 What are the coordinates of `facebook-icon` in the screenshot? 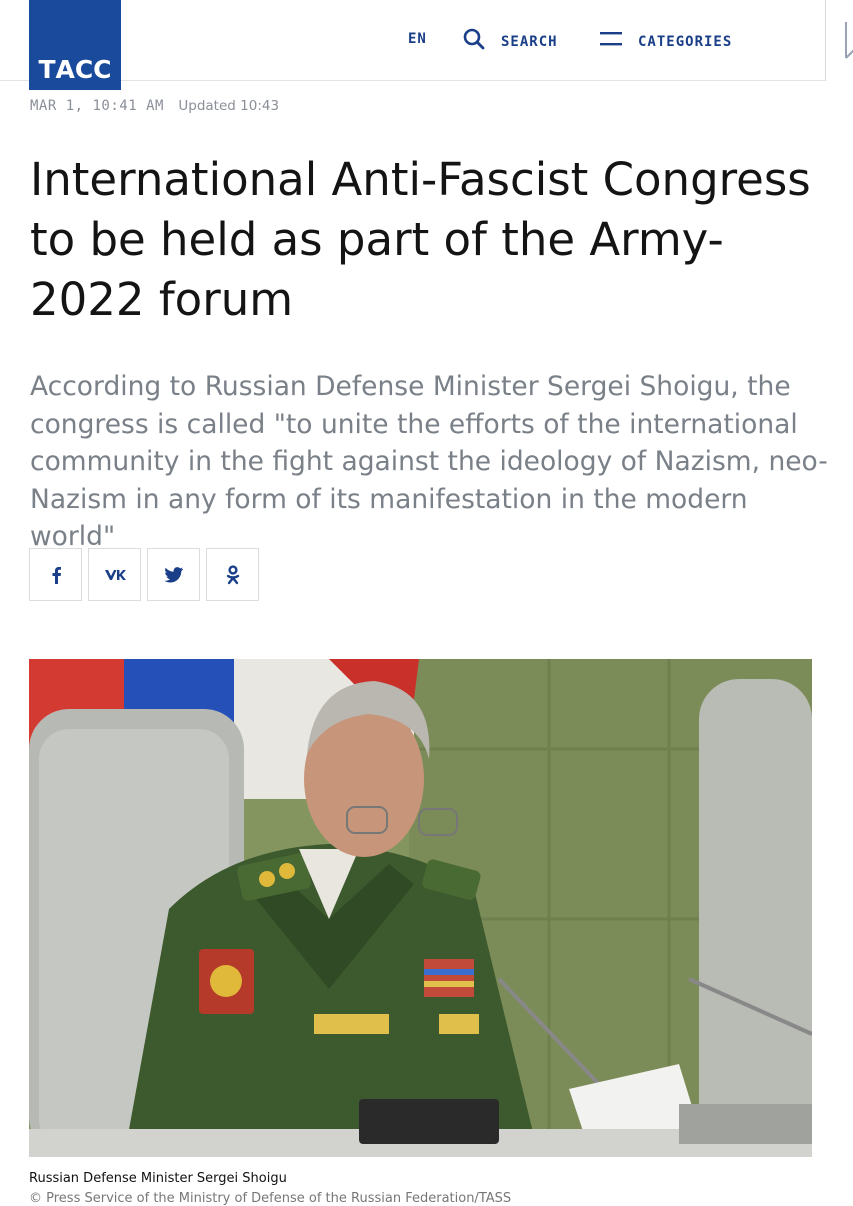 It's located at (56, 575).